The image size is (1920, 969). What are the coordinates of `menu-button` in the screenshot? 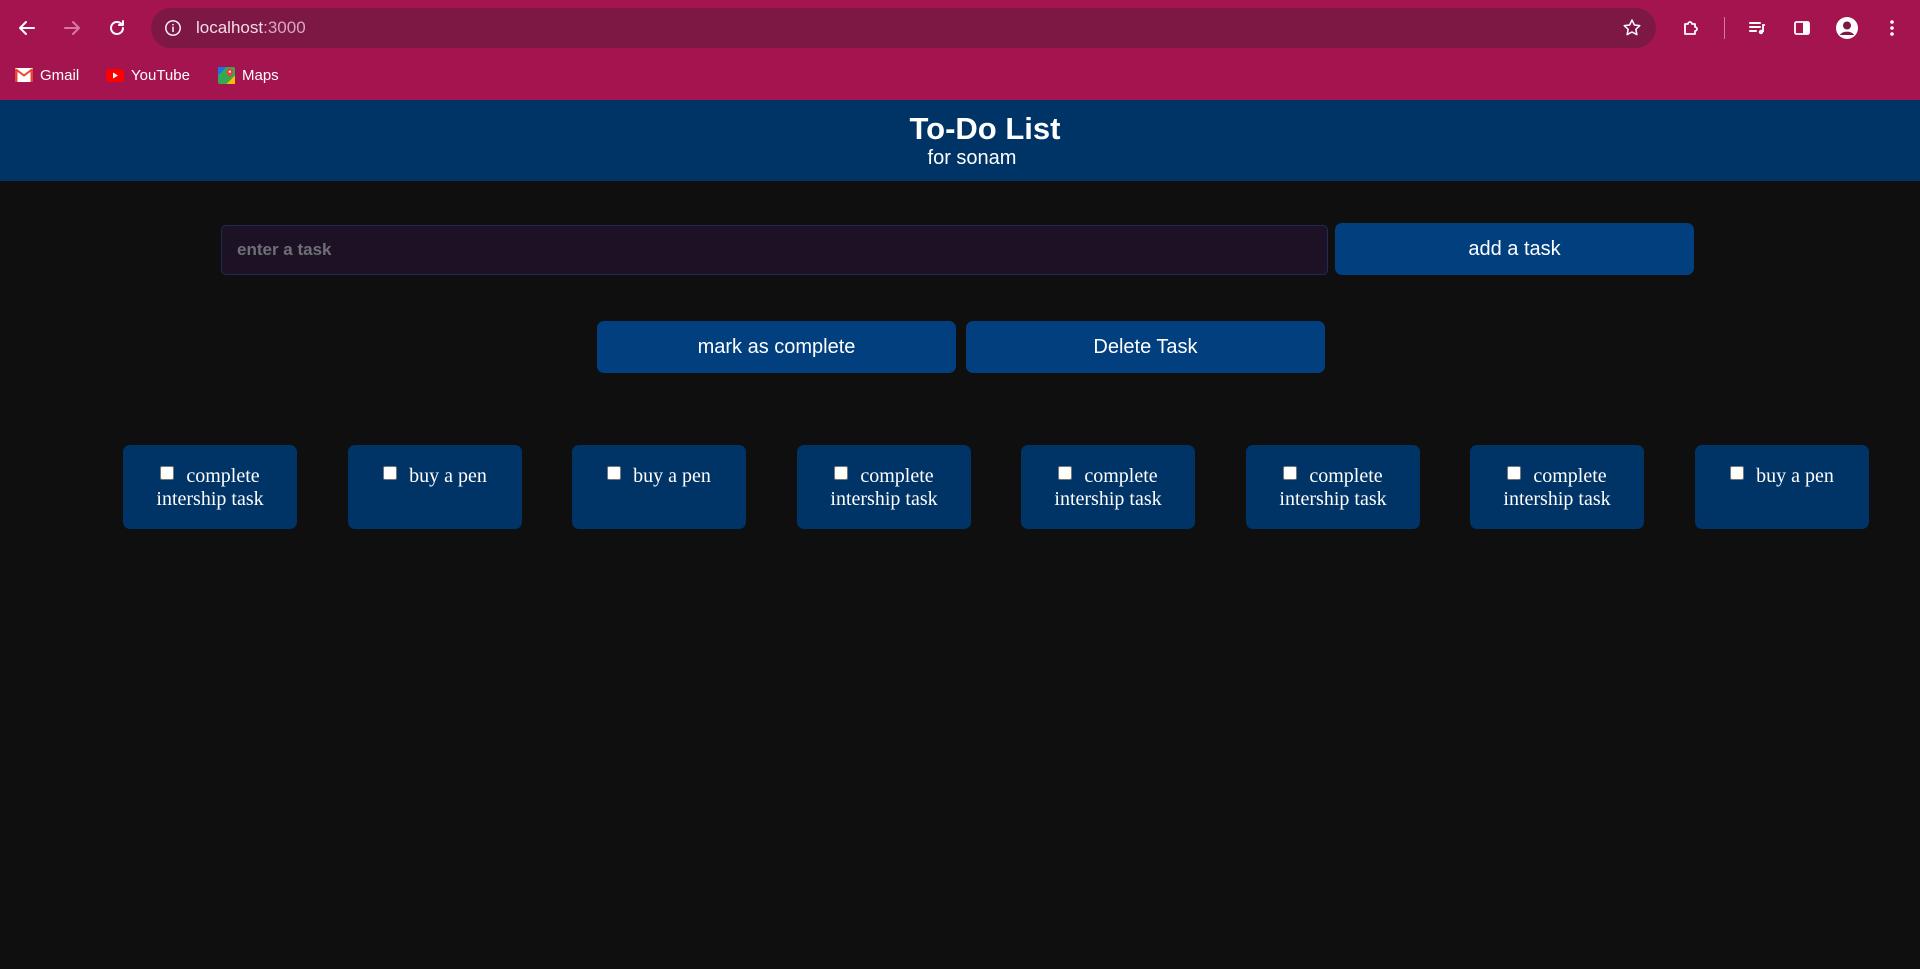 It's located at (1892, 28).